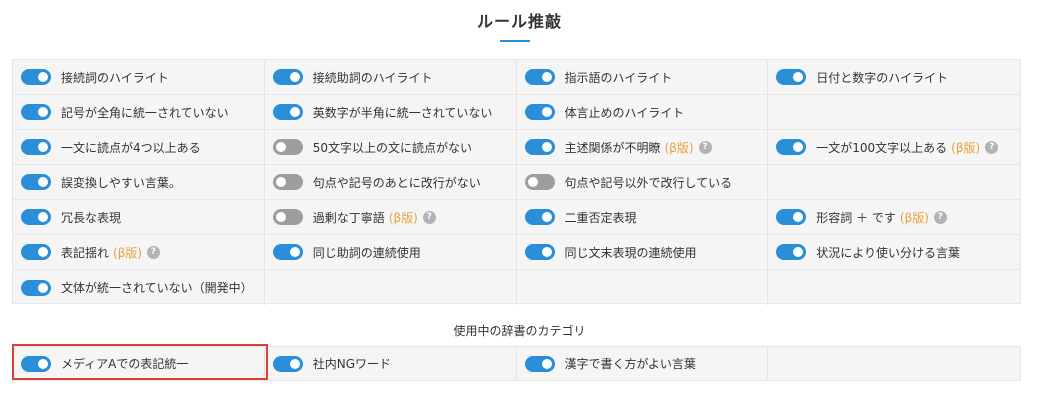  I want to click on rule-label: 記号が全角に統一されていない, so click(145, 112).